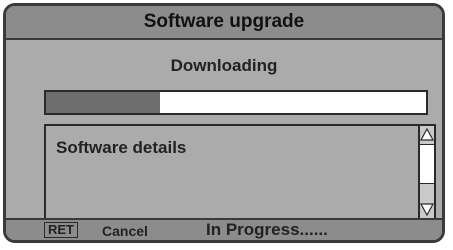  What do you see at coordinates (427, 134) in the screenshot?
I see `scroll-up-icon` at bounding box center [427, 134].